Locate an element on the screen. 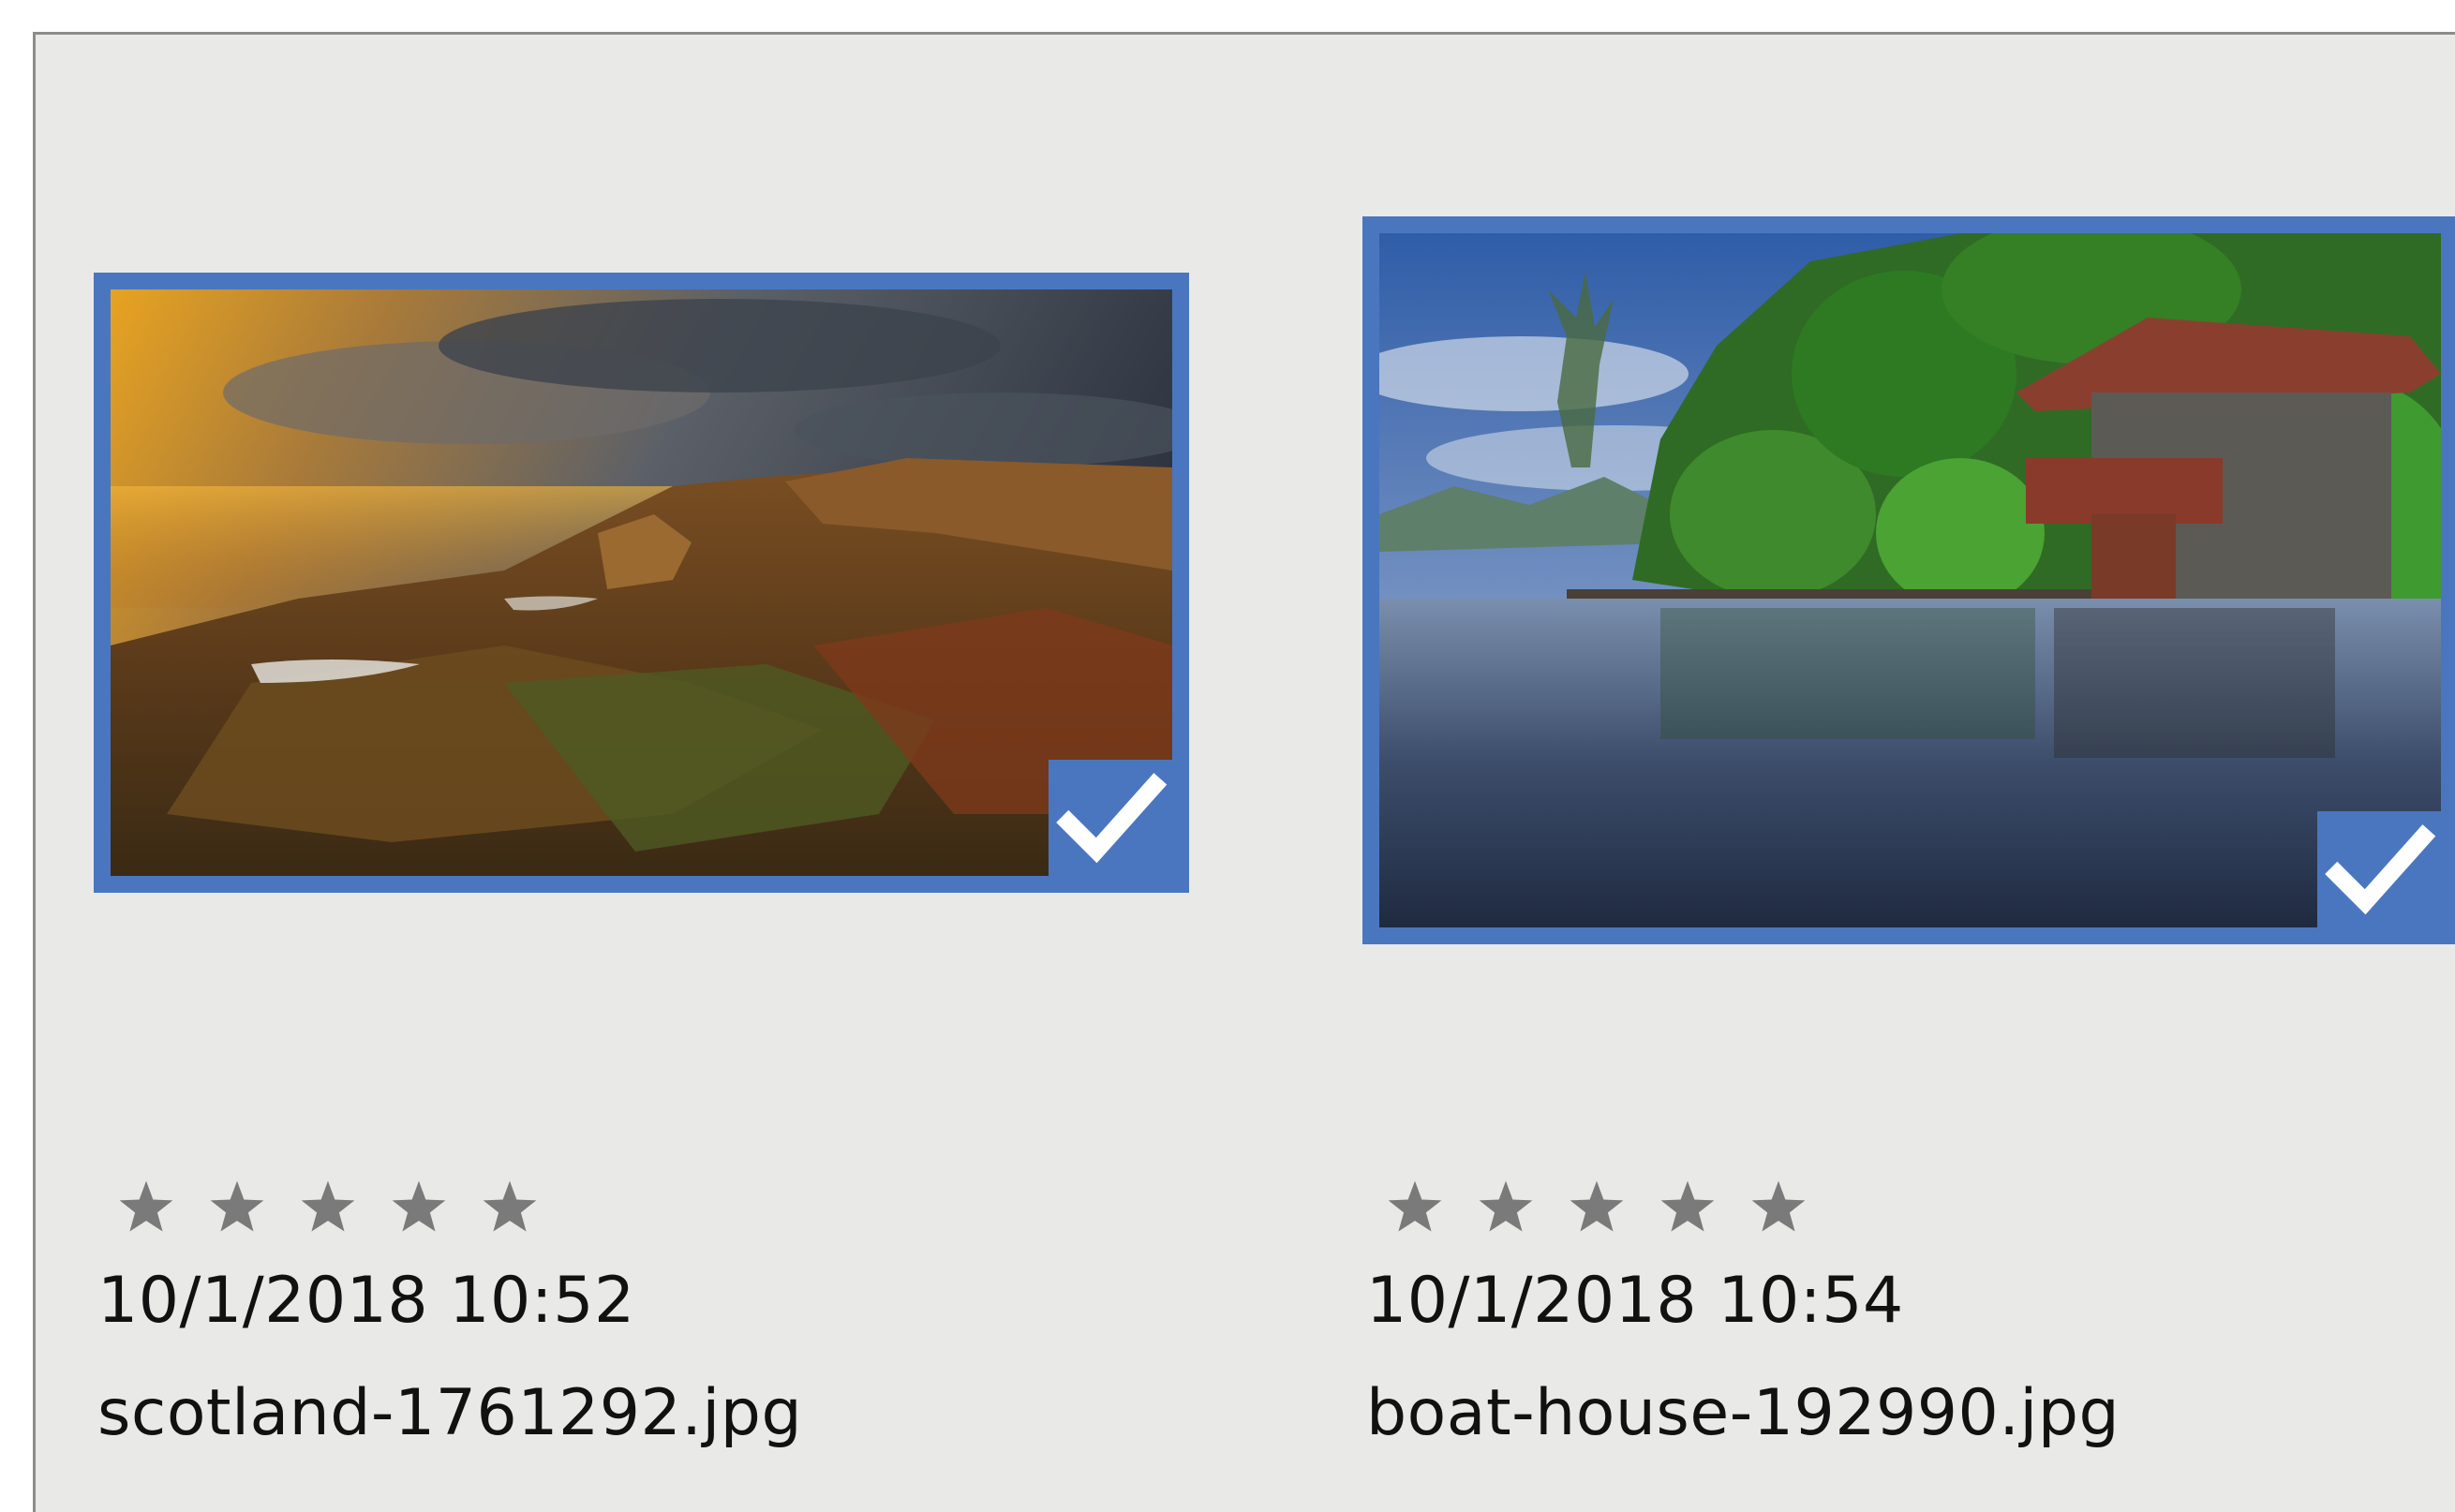 The height and width of the screenshot is (1512, 2455). photo-date: 10/1/2018 10:54 is located at coordinates (1635, 1301).